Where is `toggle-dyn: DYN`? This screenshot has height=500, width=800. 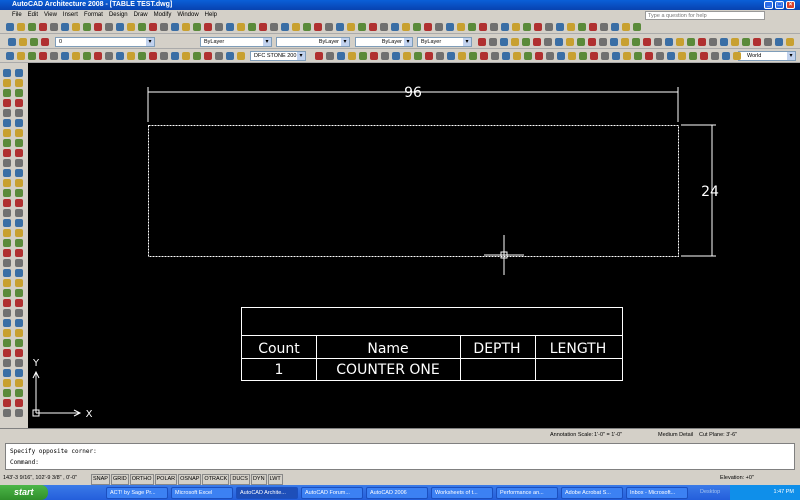
toggle-dyn: DYN is located at coordinates (258, 479).